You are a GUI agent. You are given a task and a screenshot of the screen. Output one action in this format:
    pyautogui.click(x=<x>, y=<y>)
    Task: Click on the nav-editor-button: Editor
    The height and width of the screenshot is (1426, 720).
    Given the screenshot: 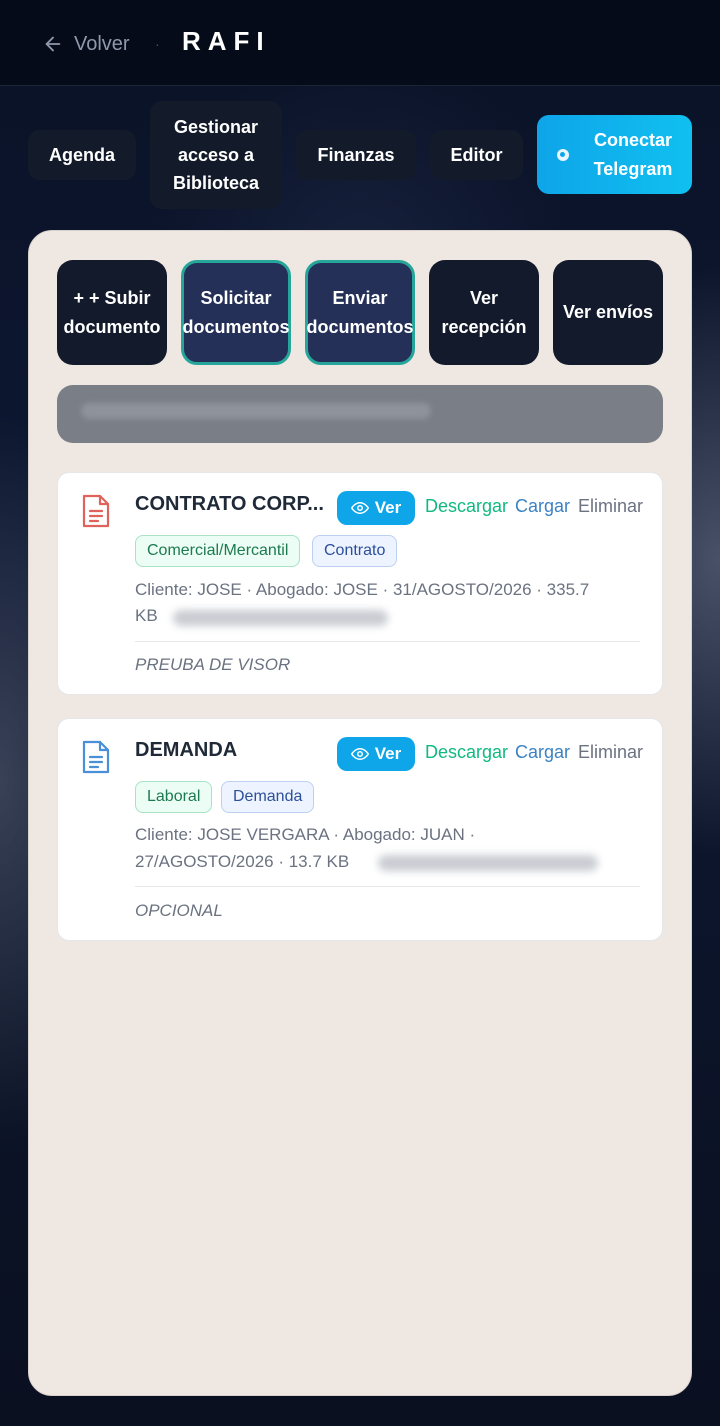 What is the action you would take?
    pyautogui.click(x=476, y=155)
    